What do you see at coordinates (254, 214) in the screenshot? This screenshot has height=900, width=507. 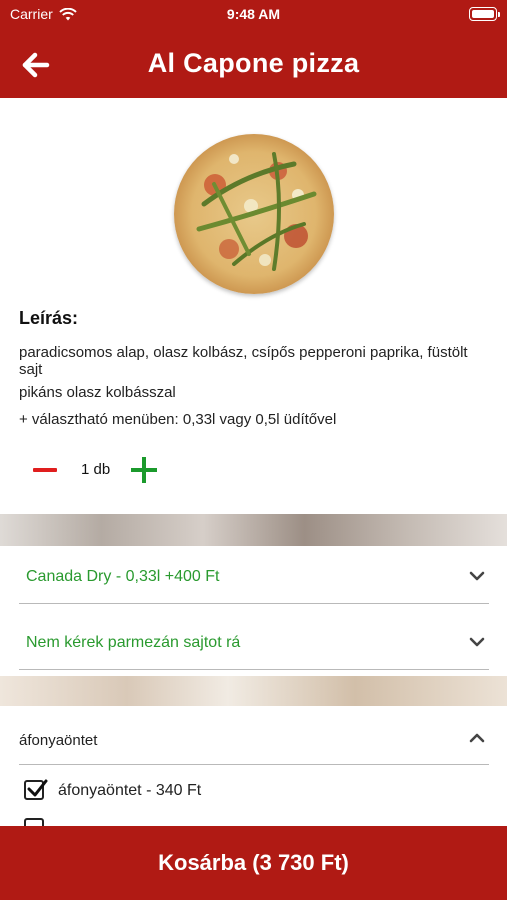 I see `pizza-image` at bounding box center [254, 214].